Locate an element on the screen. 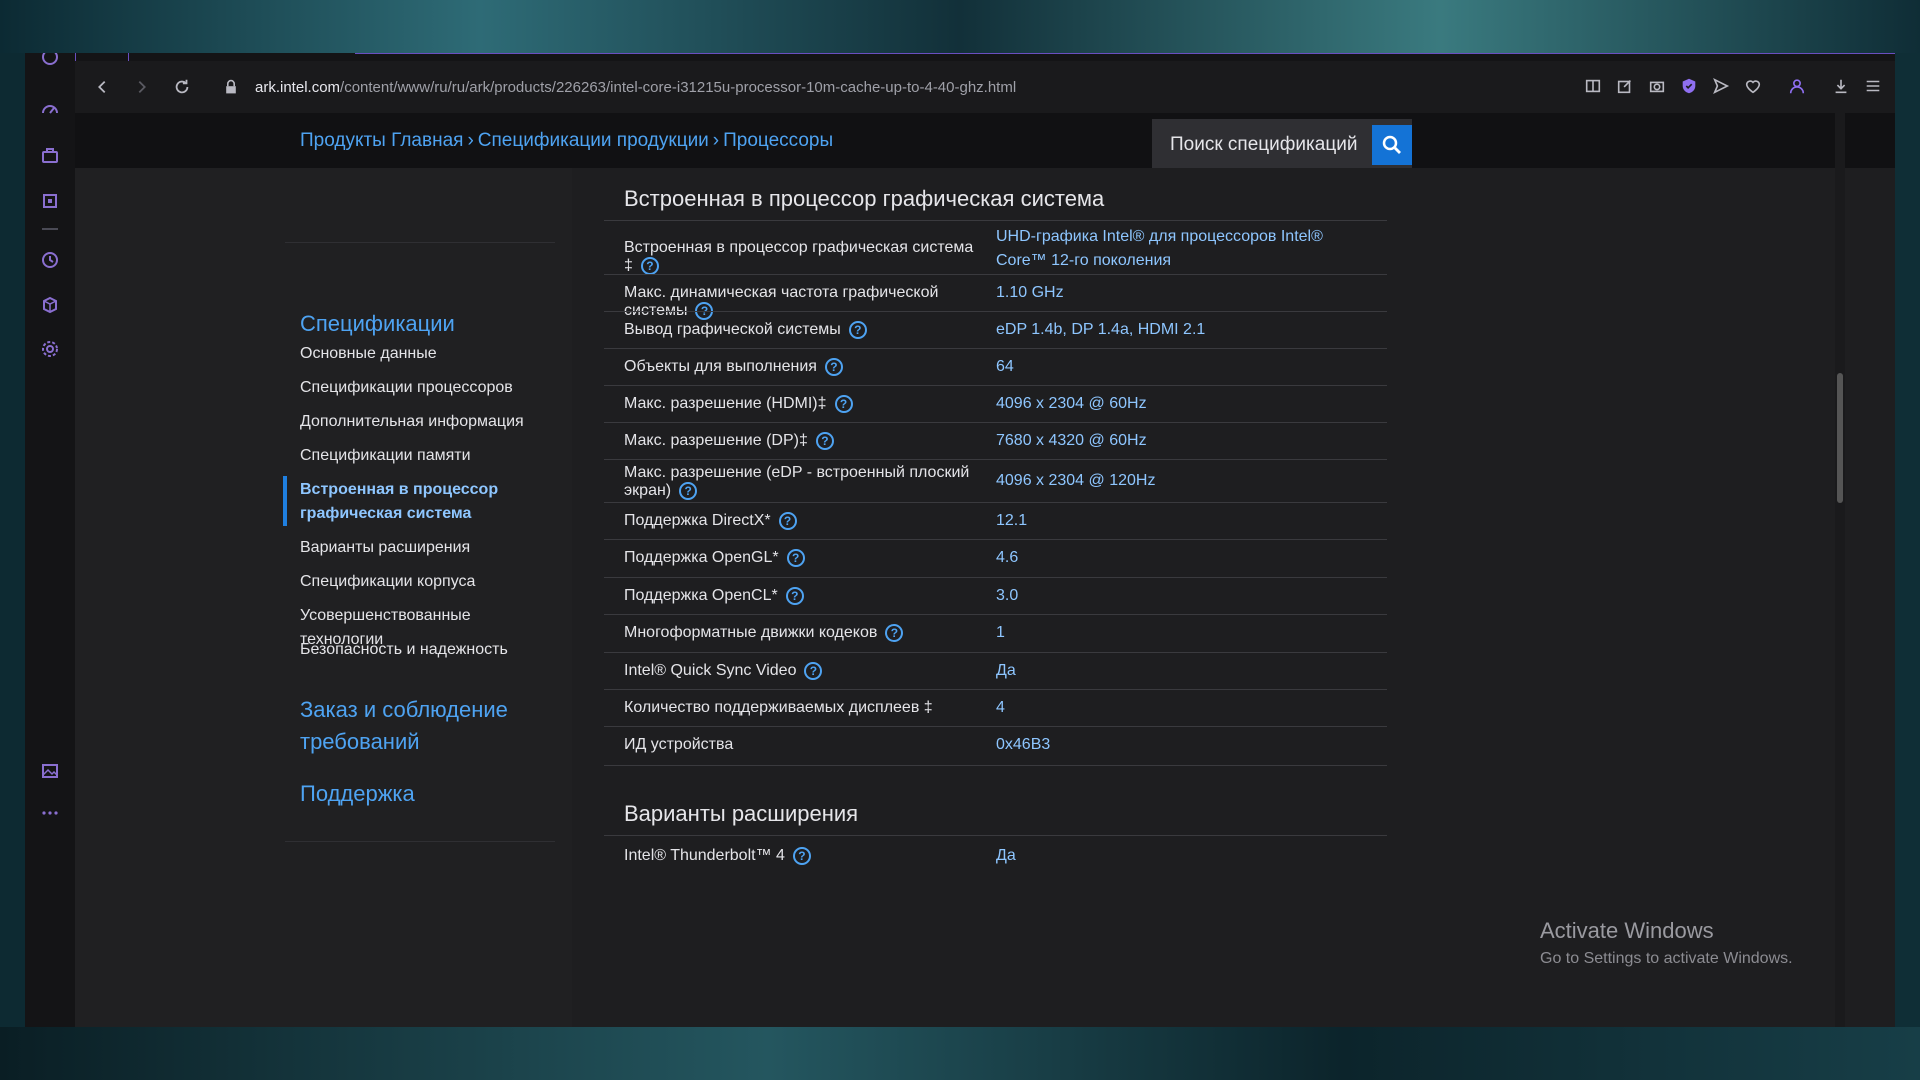 This screenshot has height=1080, width=1920. nav-item-basic: Основные данные is located at coordinates (425, 354).